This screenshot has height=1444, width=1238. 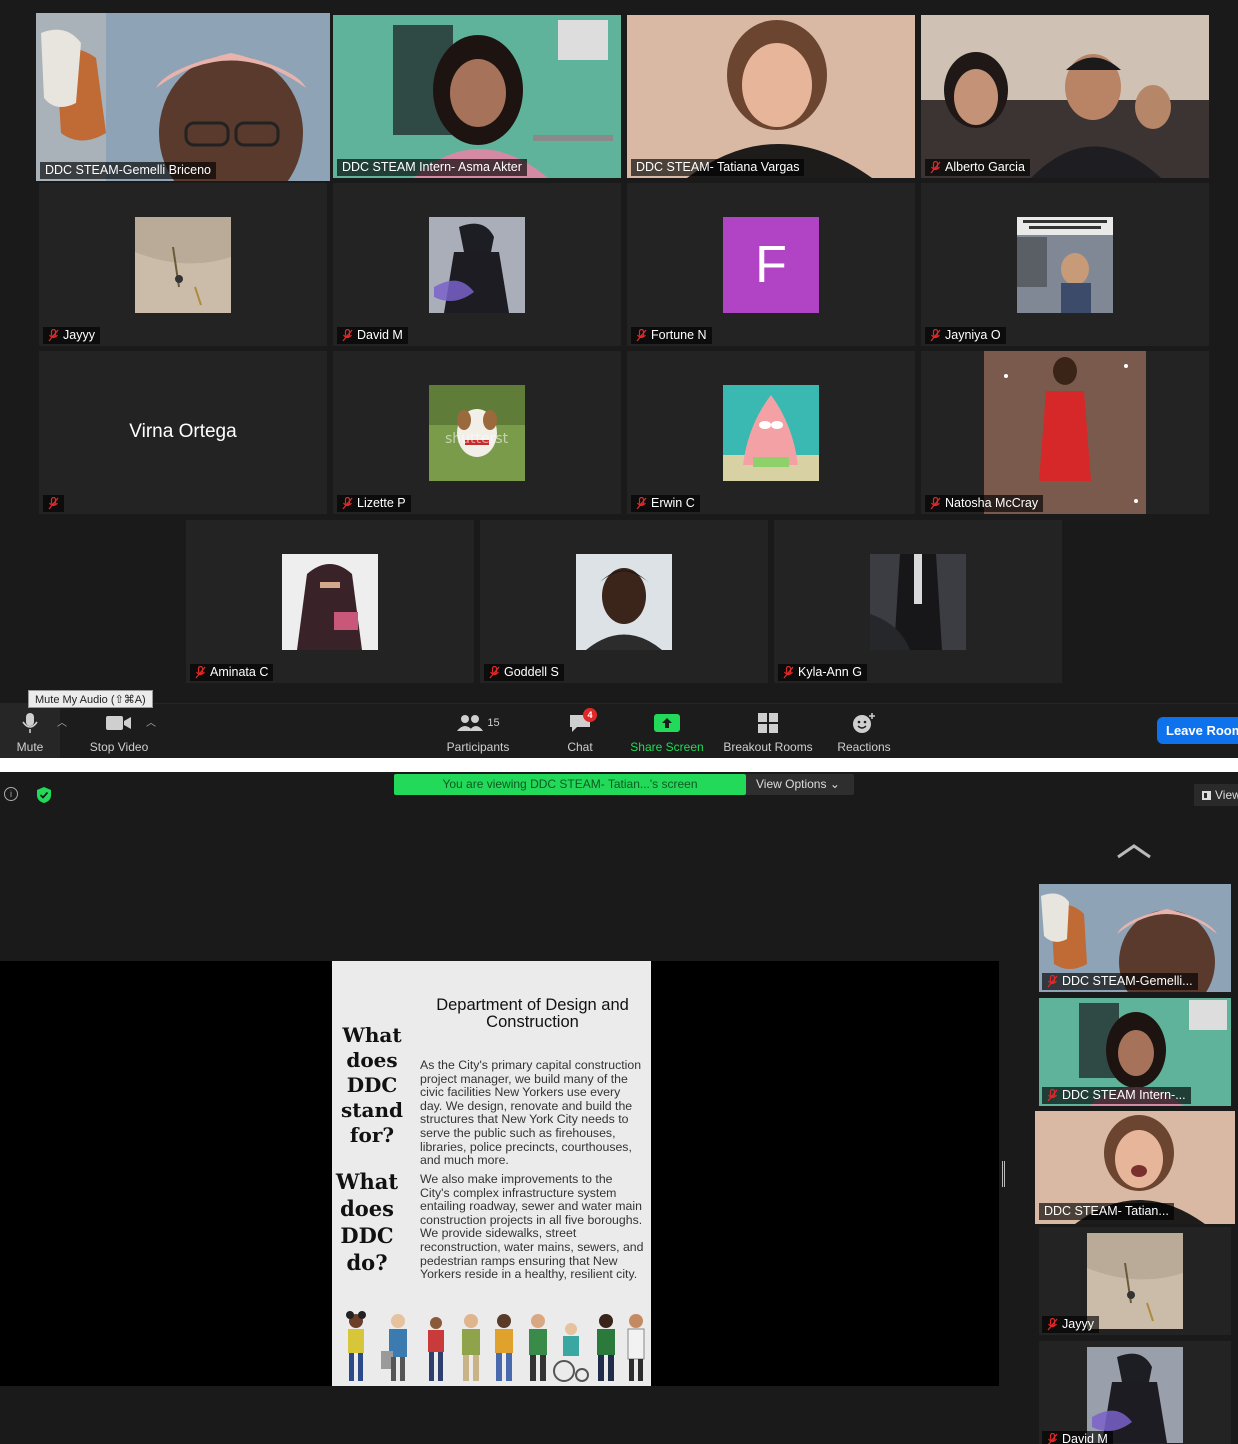 I want to click on participant-tile-gemelli: DDC STEAM-Gemelli Briceno, so click(x=183, y=97).